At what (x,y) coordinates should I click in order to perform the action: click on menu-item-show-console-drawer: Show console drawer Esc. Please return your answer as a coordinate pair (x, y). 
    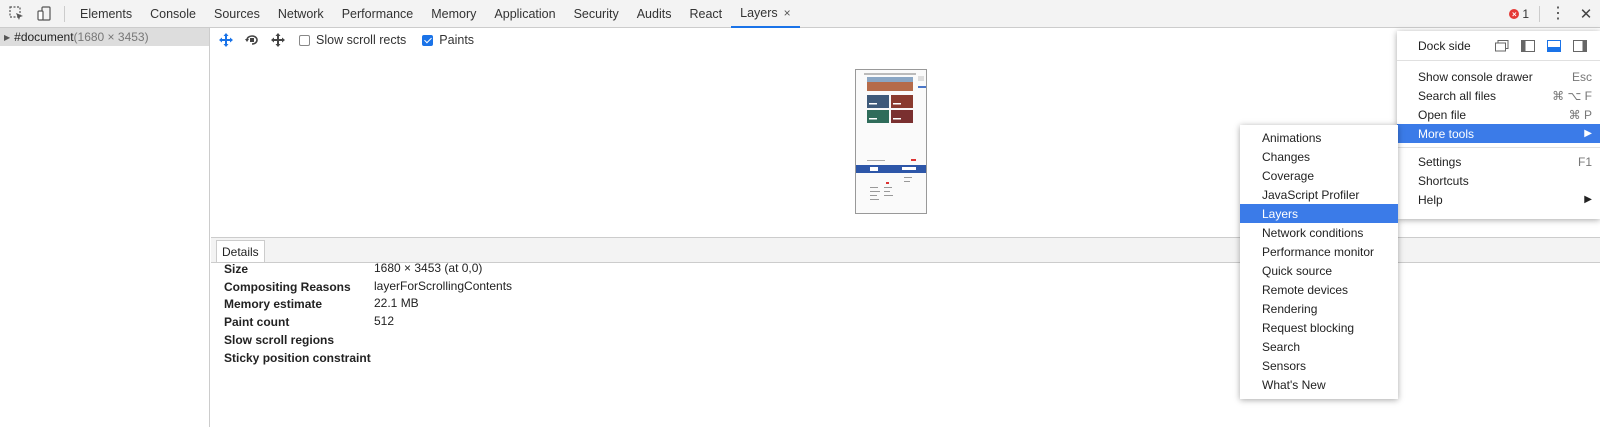
    Looking at the image, I should click on (1498, 76).